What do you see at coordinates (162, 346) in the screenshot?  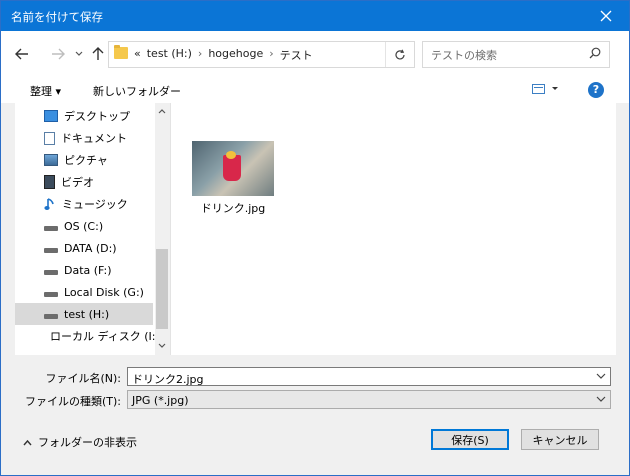 I see `scroll-down-icon` at bounding box center [162, 346].